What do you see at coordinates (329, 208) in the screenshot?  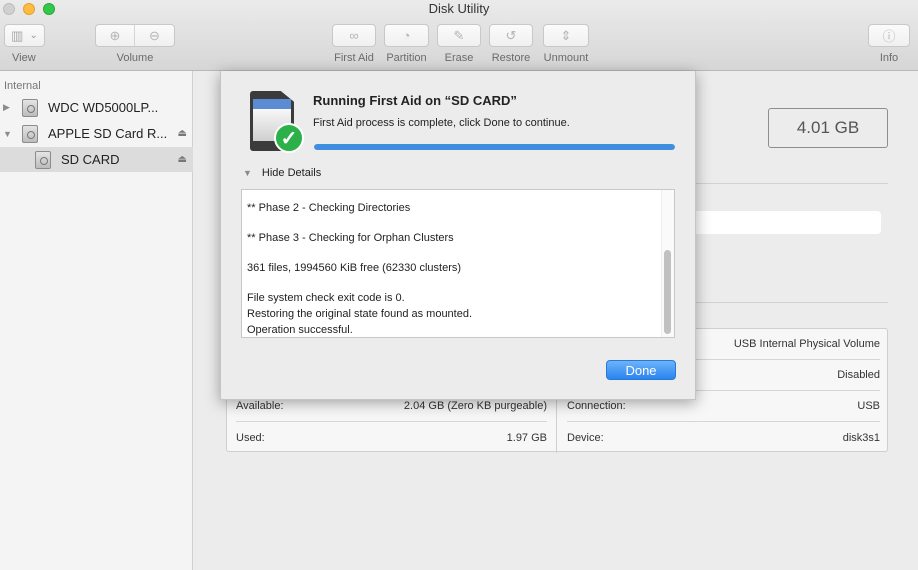 I see `log-line: ** Phase 2 - Checking Directories` at bounding box center [329, 208].